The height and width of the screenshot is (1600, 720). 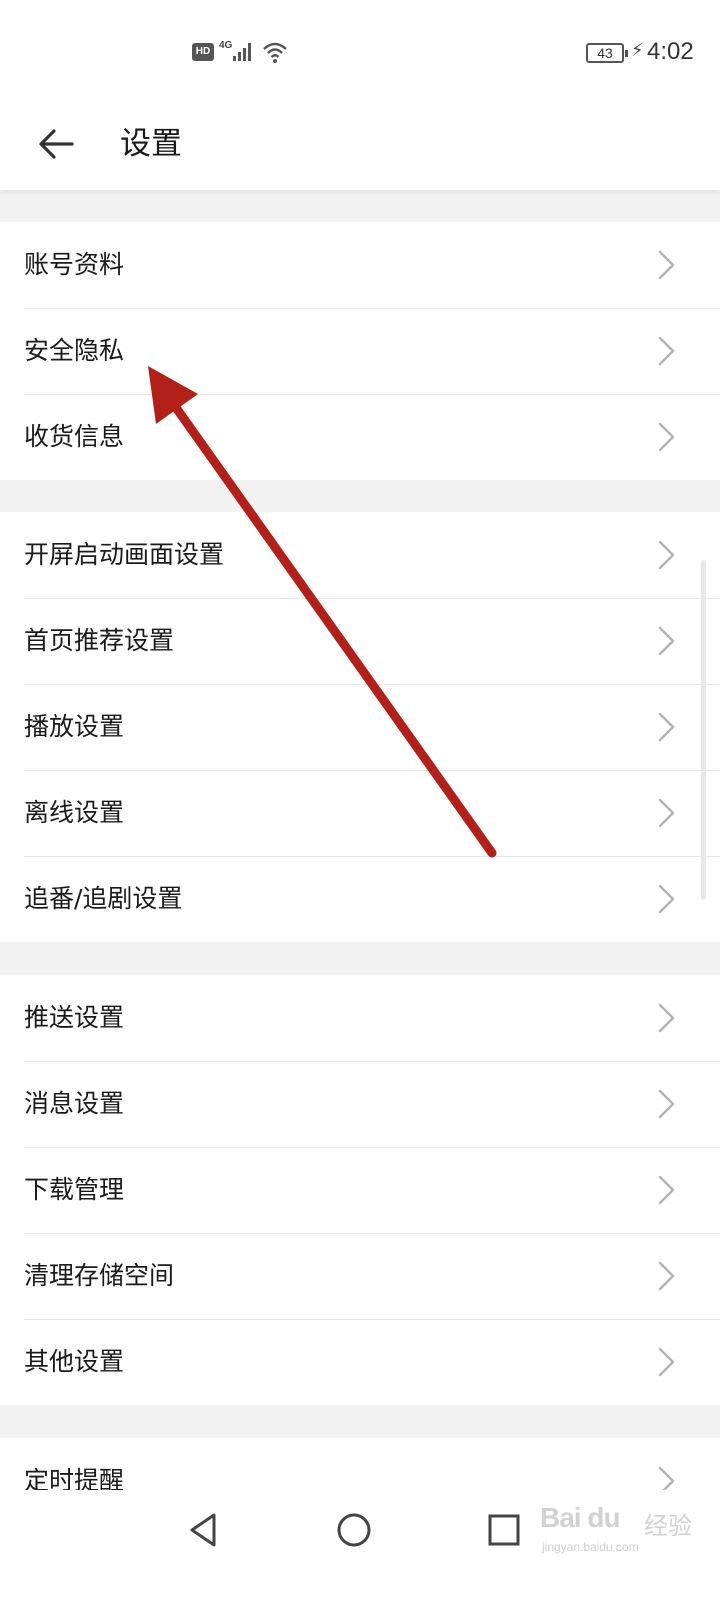 What do you see at coordinates (74, 1361) in the screenshot?
I see `settings-item-label: 其他设置` at bounding box center [74, 1361].